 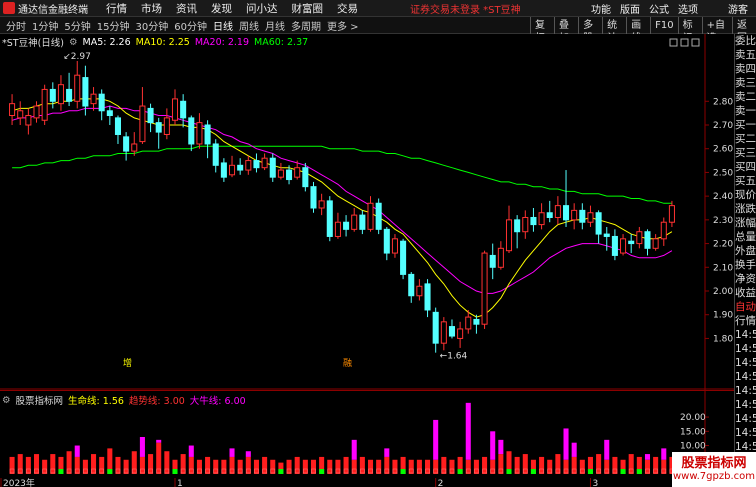 What do you see at coordinates (151, 8) in the screenshot?
I see `menu-market: 市场` at bounding box center [151, 8].